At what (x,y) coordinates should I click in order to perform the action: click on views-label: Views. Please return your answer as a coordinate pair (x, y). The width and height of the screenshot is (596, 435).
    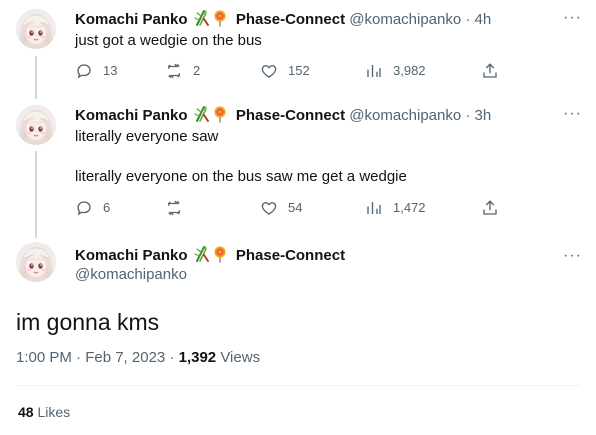
    Looking at the image, I should click on (238, 357).